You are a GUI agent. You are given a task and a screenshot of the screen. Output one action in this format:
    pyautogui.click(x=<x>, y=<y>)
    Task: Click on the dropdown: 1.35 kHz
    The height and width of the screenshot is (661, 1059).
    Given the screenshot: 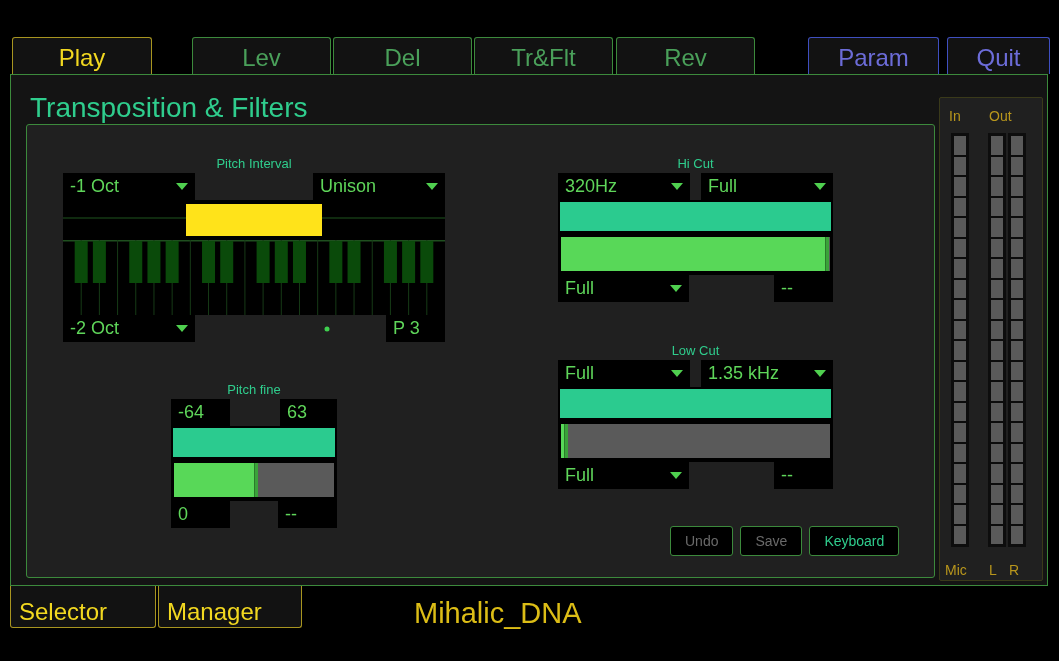 What is the action you would take?
    pyautogui.click(x=767, y=373)
    